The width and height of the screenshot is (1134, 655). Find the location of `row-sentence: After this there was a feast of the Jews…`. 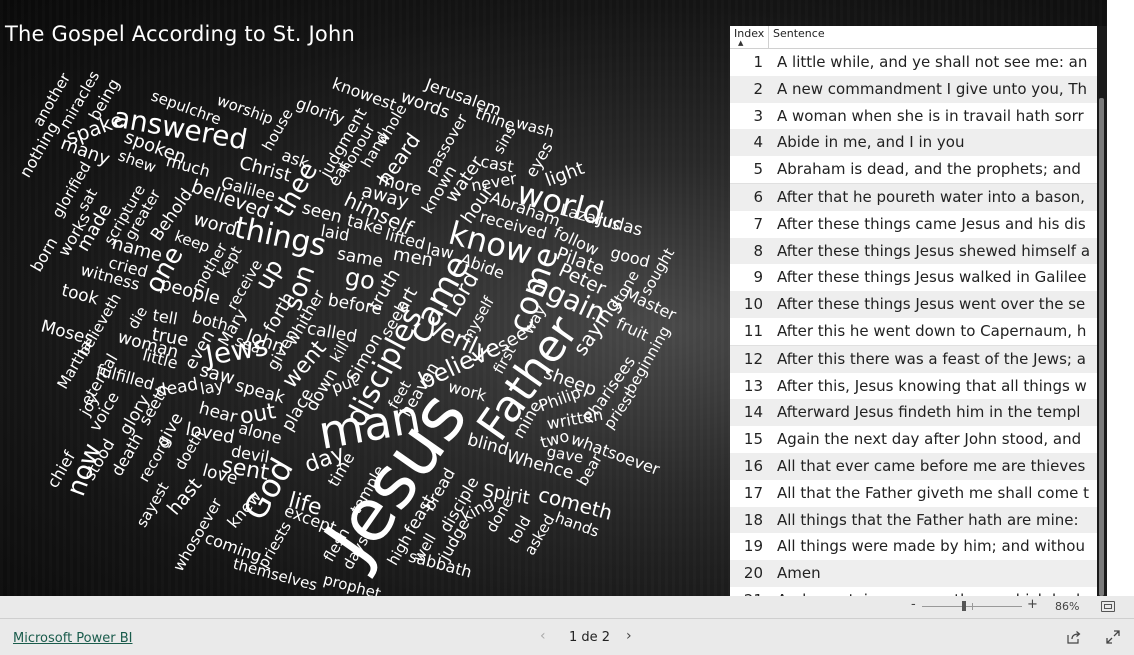

row-sentence: After this there was a feast of the Jews… is located at coordinates (931, 358).